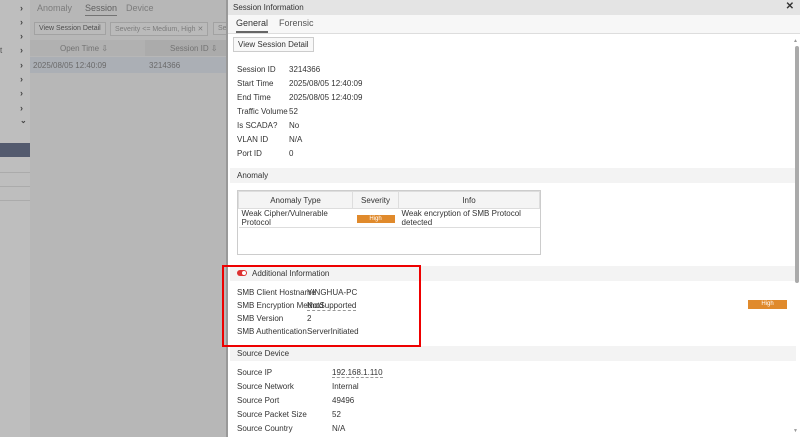  What do you see at coordinates (795, 431) in the screenshot?
I see `scroll-down-icon: ▼` at bounding box center [795, 431].